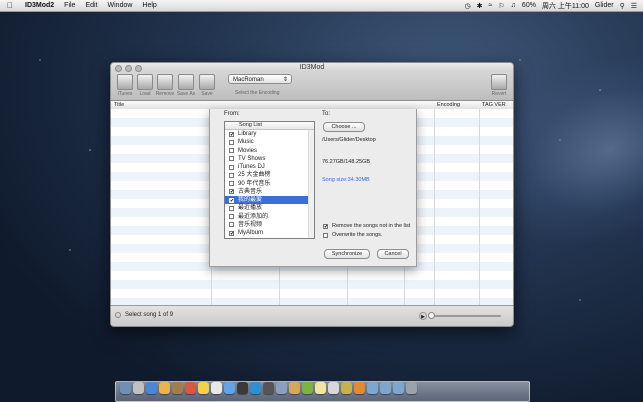 The width and height of the screenshot is (643, 402). What do you see at coordinates (250, 224) in the screenshot?
I see `list-item-label: 音乐视频` at bounding box center [250, 224].